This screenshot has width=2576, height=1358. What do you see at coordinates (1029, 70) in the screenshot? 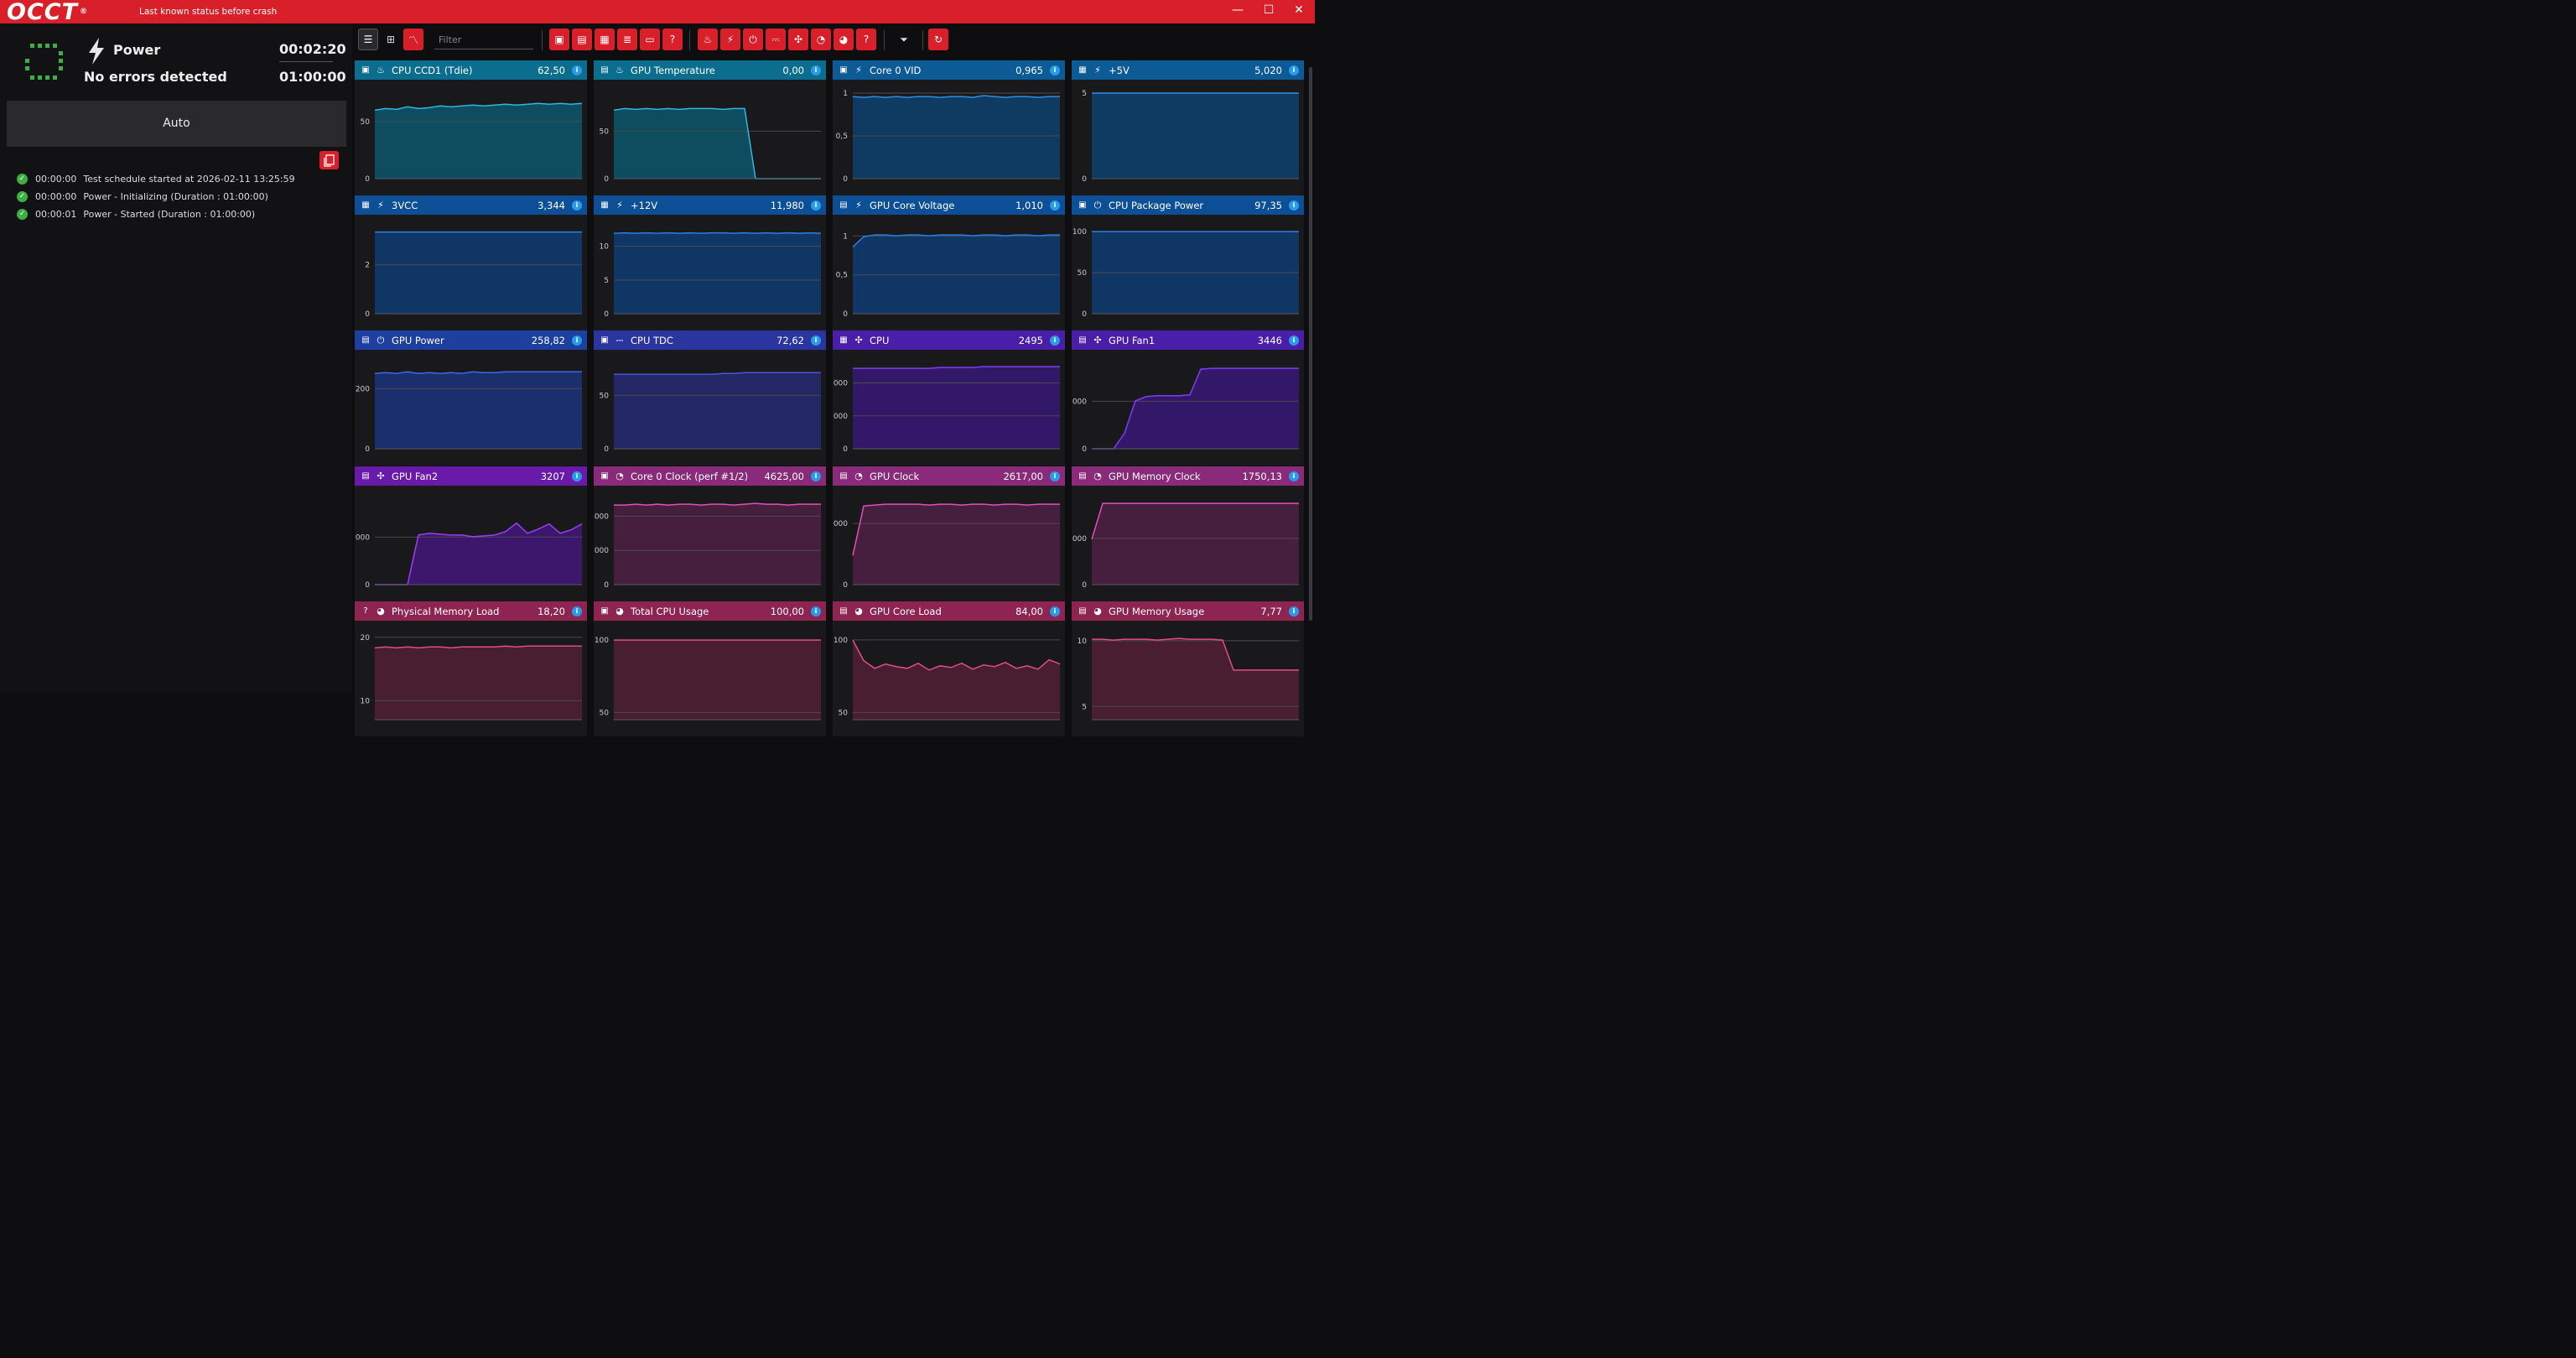
I see `sensor-value: 0,965` at bounding box center [1029, 70].